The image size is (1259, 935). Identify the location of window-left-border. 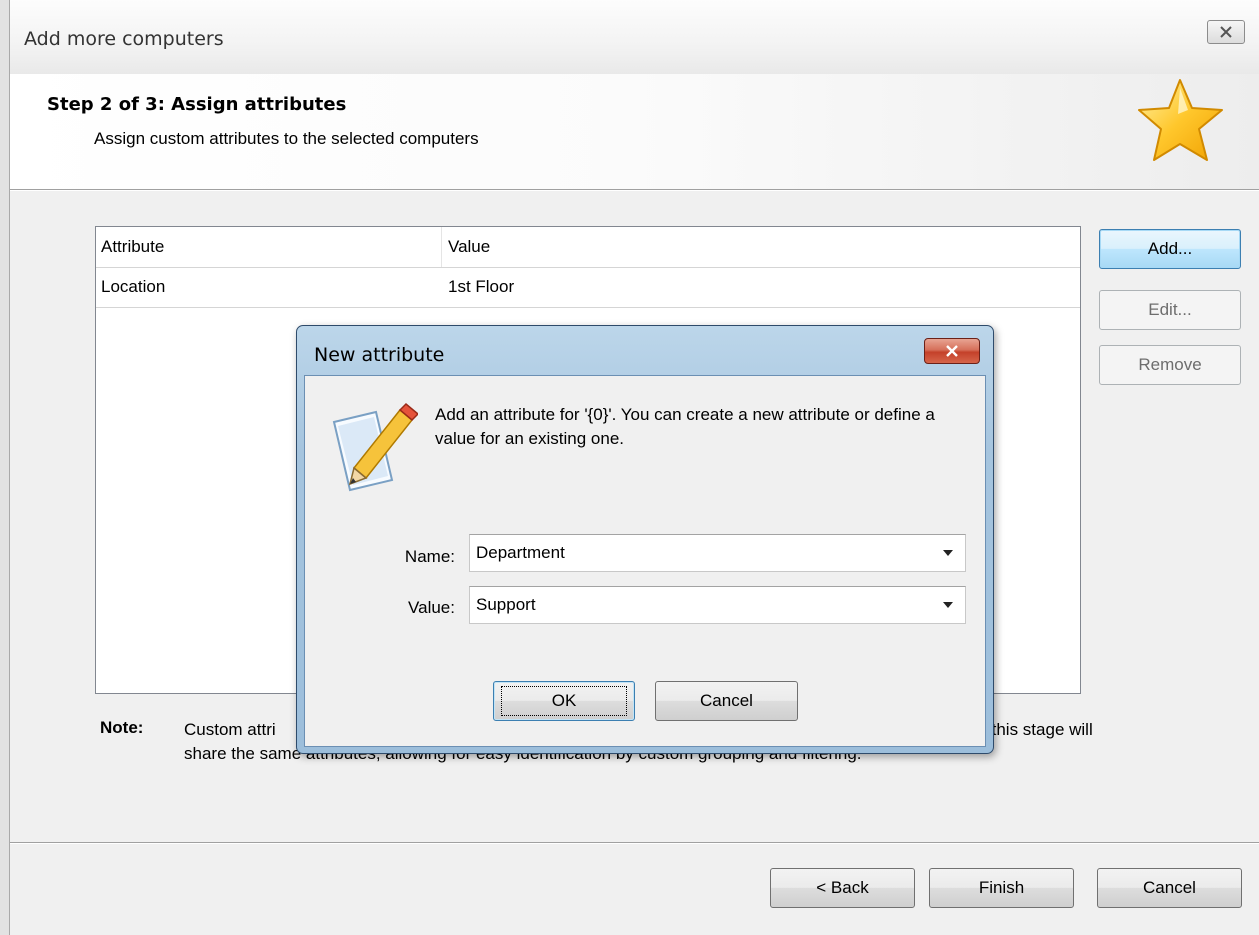
(5, 467).